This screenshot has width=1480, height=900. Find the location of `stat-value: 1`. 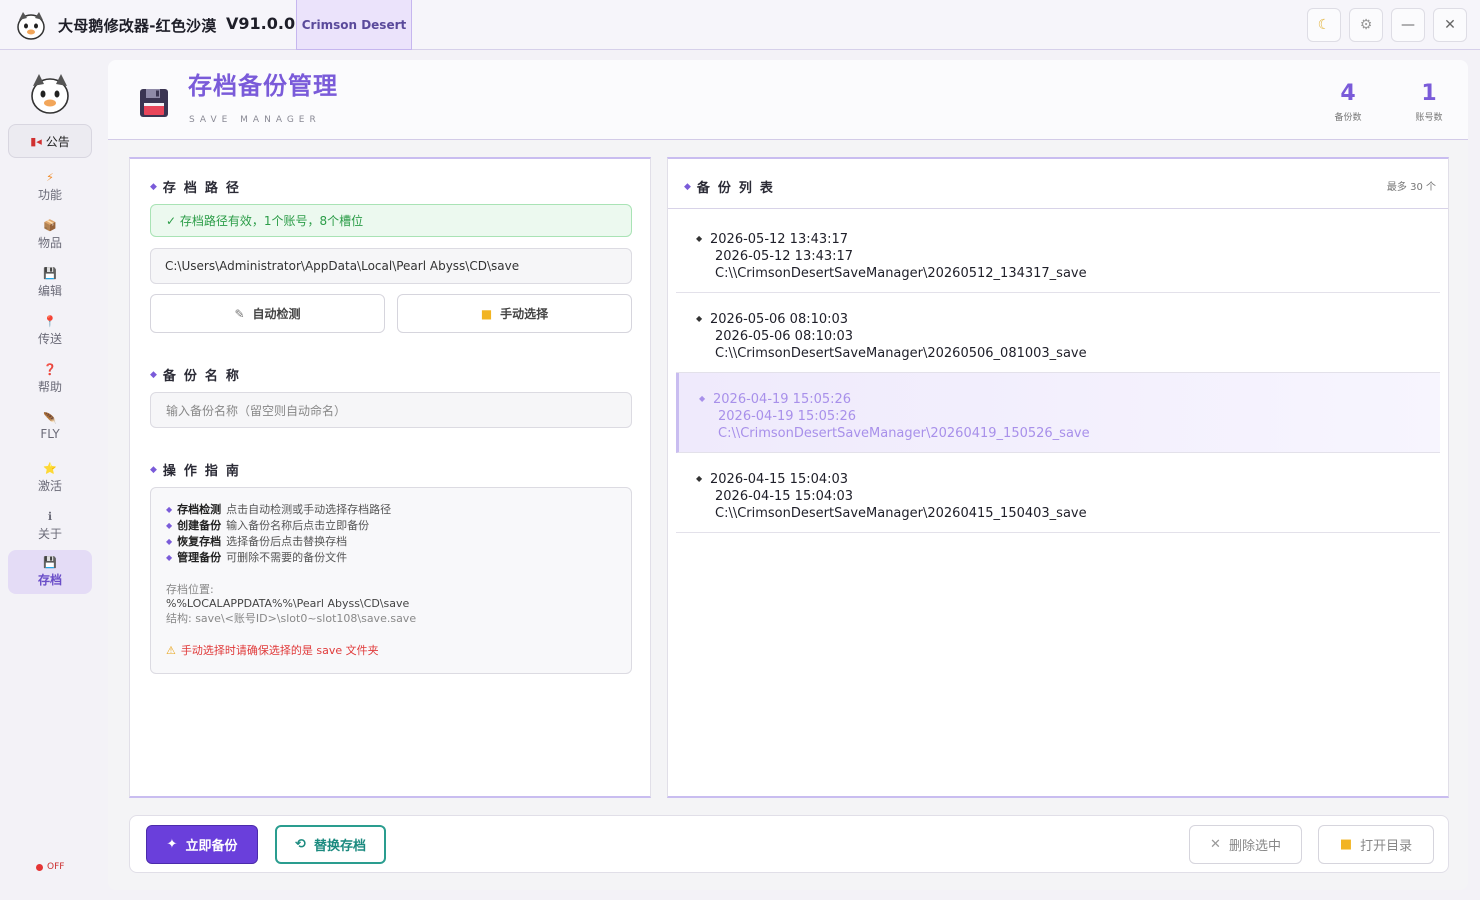

stat-value: 1 is located at coordinates (1429, 93).